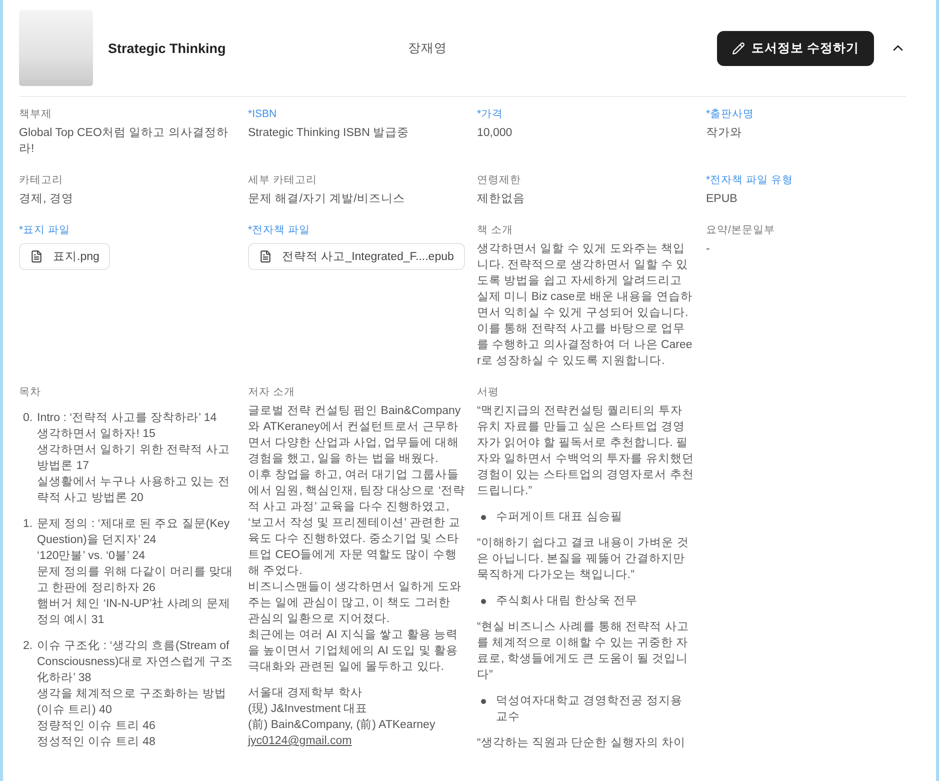  What do you see at coordinates (167, 48) in the screenshot?
I see `book-title: Strategic Thinking` at bounding box center [167, 48].